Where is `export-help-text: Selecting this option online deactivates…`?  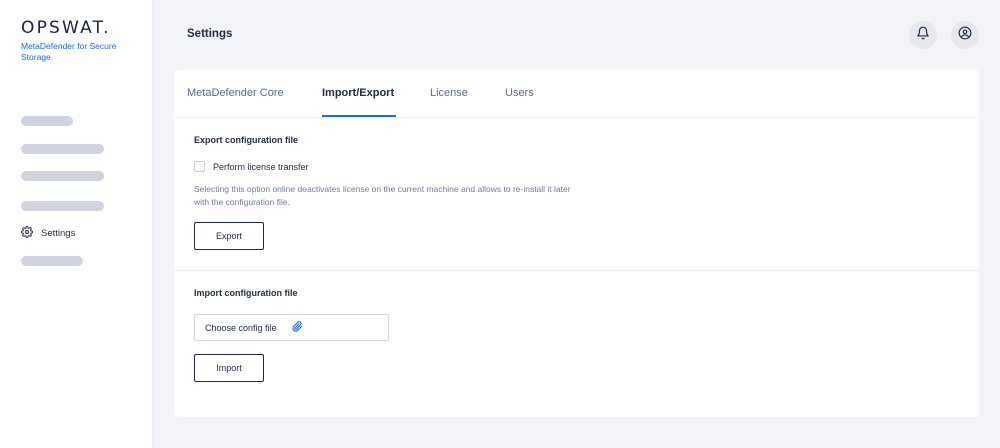 export-help-text: Selecting this option online deactivates… is located at coordinates (382, 195).